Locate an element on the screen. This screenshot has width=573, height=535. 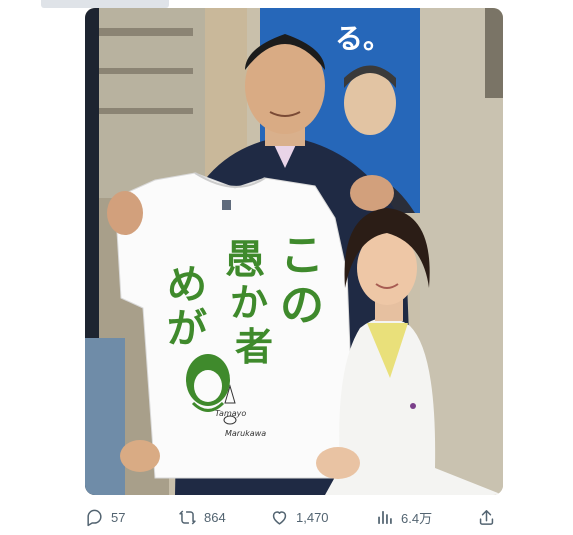
reply-icon is located at coordinates (94, 517).